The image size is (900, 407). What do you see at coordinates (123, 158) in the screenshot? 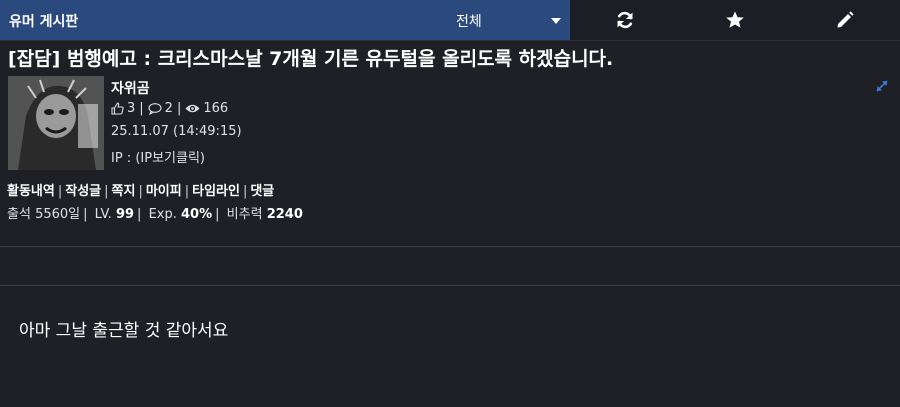
I see `ip-label: IP :` at bounding box center [123, 158].